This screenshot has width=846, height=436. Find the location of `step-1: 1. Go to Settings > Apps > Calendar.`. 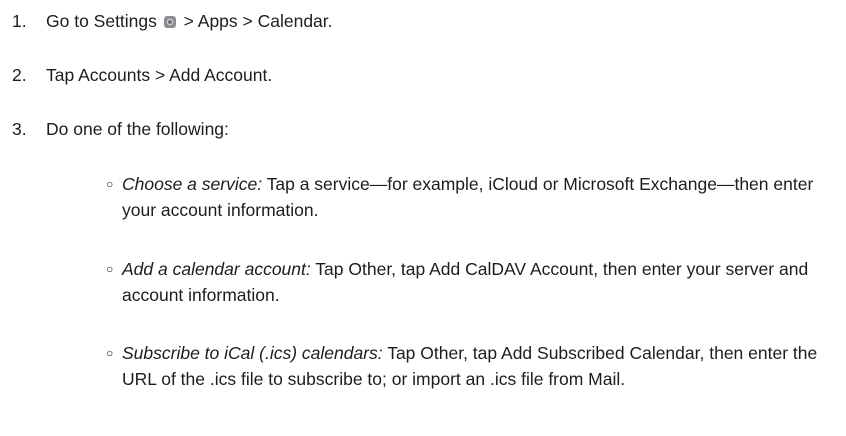

step-1: 1. Go to Settings > Apps > Calendar. is located at coordinates (172, 21).